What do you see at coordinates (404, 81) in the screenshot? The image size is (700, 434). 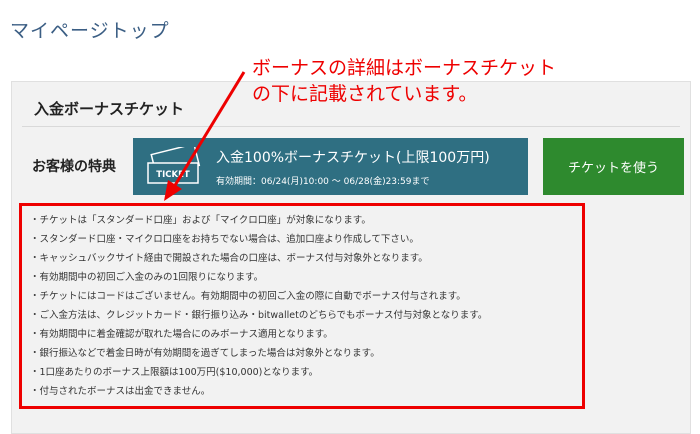 I see `annotation-text: ボーナスの詳細はボーナスチケット の下に記載されています。` at bounding box center [404, 81].